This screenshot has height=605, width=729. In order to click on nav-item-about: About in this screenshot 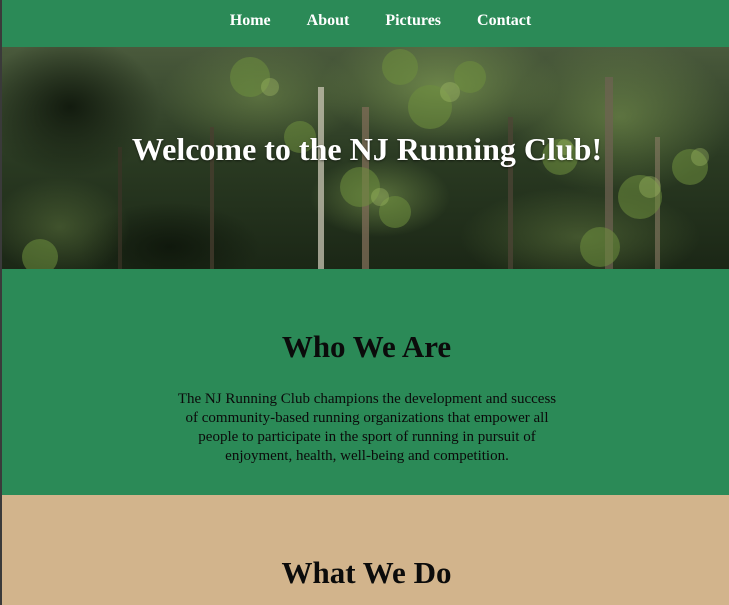, I will do `click(328, 21)`.